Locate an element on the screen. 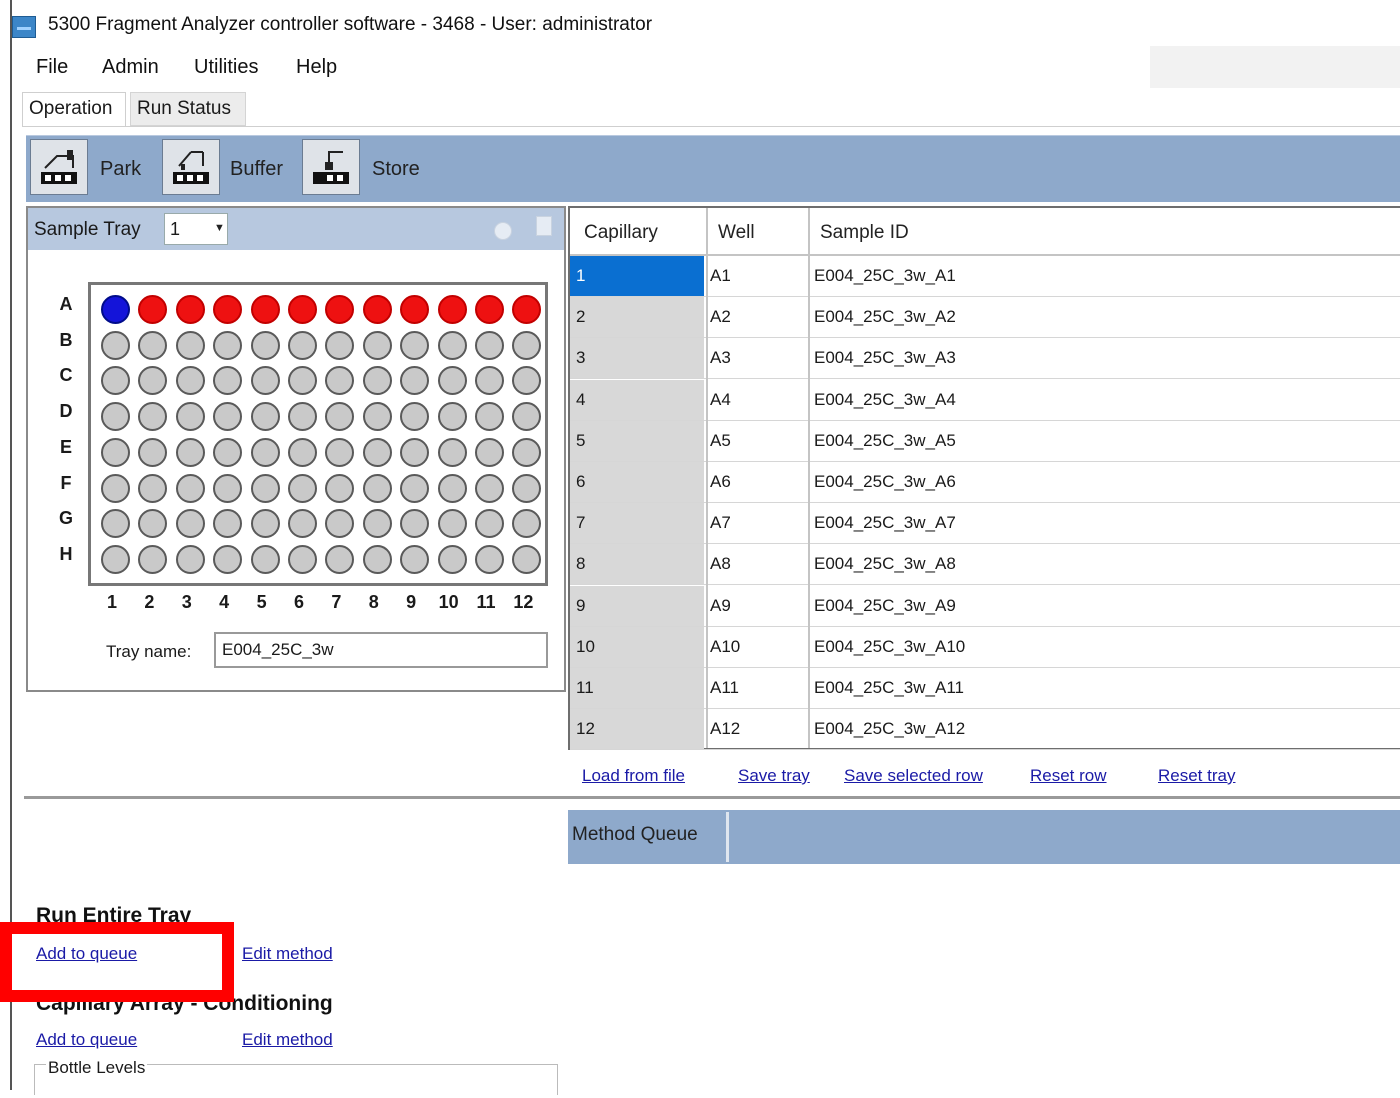  column-label-2: 2 is located at coordinates (149, 602).